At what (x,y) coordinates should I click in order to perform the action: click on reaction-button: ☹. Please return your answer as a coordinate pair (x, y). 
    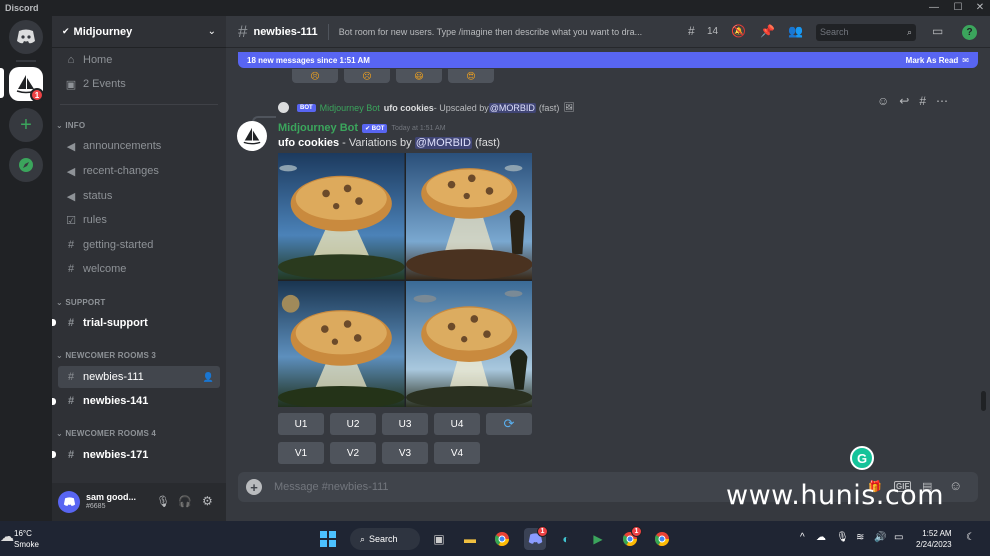
    Looking at the image, I should click on (367, 76).